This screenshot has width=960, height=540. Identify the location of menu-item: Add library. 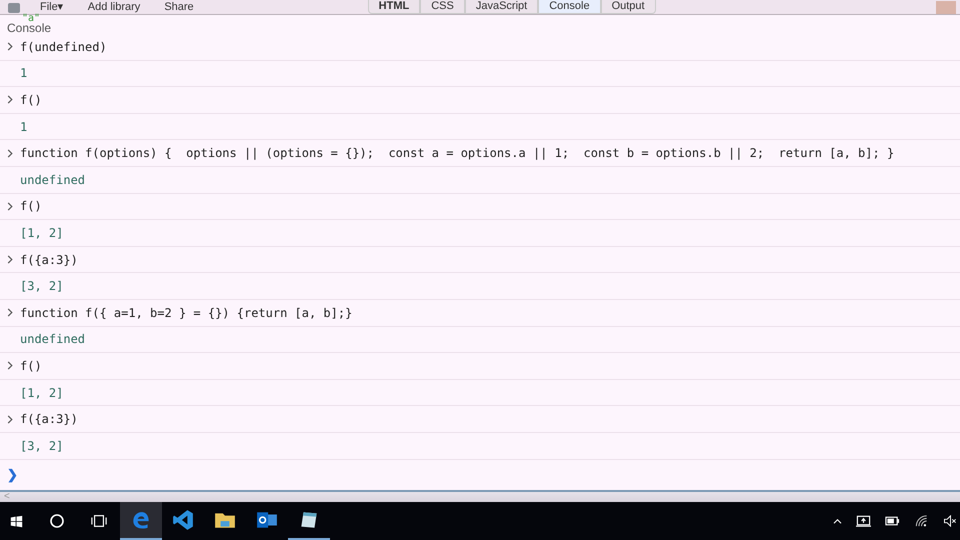
(114, 7).